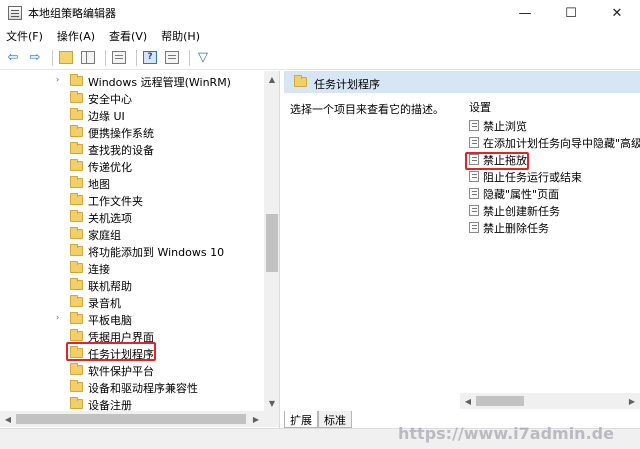 The image size is (640, 449). I want to click on properties-icon, so click(172, 57).